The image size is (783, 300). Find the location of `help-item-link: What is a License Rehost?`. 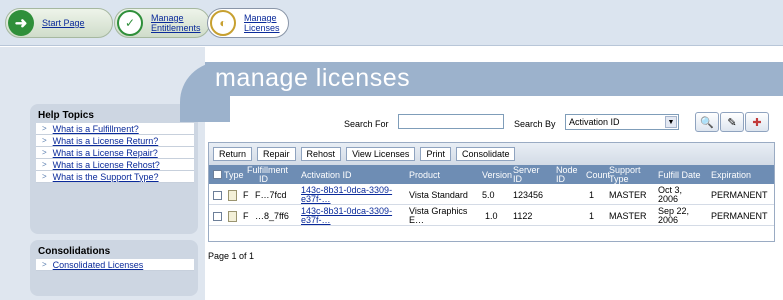

help-item-link: What is a License Rehost? is located at coordinates (106, 165).